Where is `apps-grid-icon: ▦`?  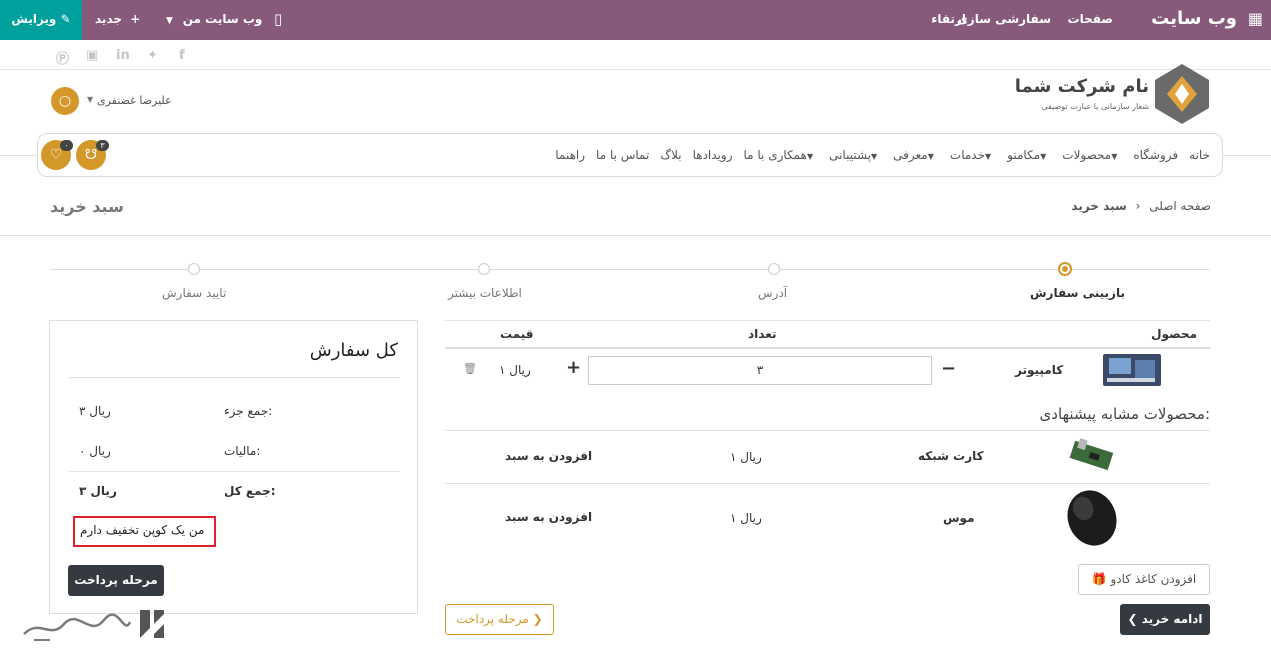 apps-grid-icon: ▦ is located at coordinates (1255, 20).